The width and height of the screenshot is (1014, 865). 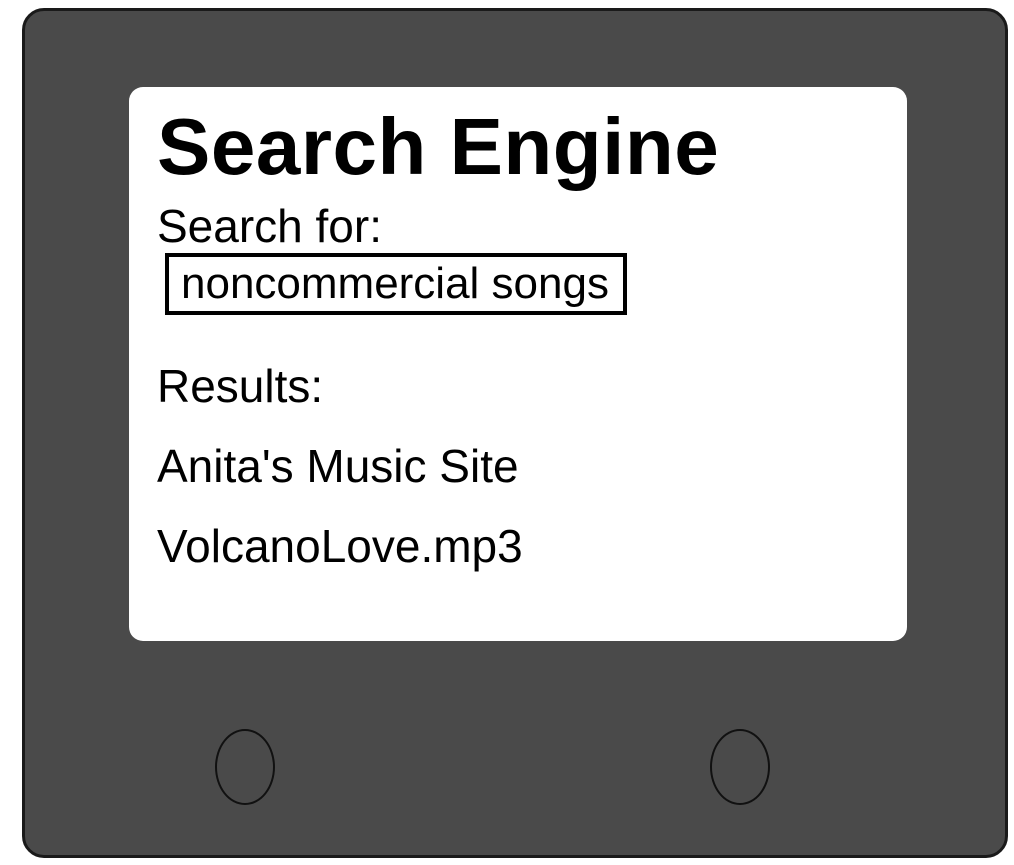 What do you see at coordinates (438, 146) in the screenshot?
I see `page-title: Search Engine` at bounding box center [438, 146].